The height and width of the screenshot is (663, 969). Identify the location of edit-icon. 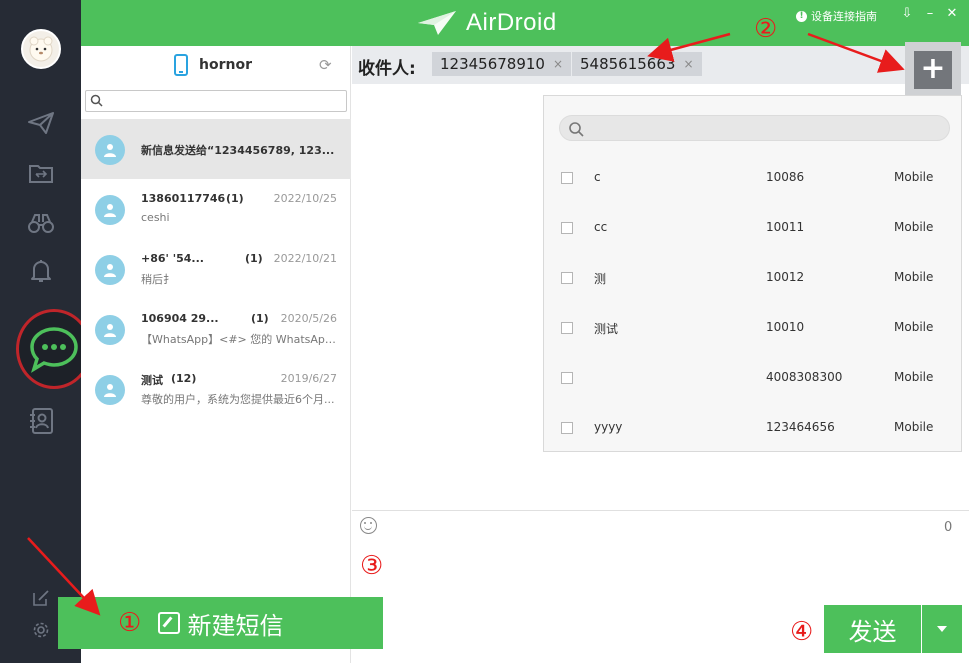
(41, 598).